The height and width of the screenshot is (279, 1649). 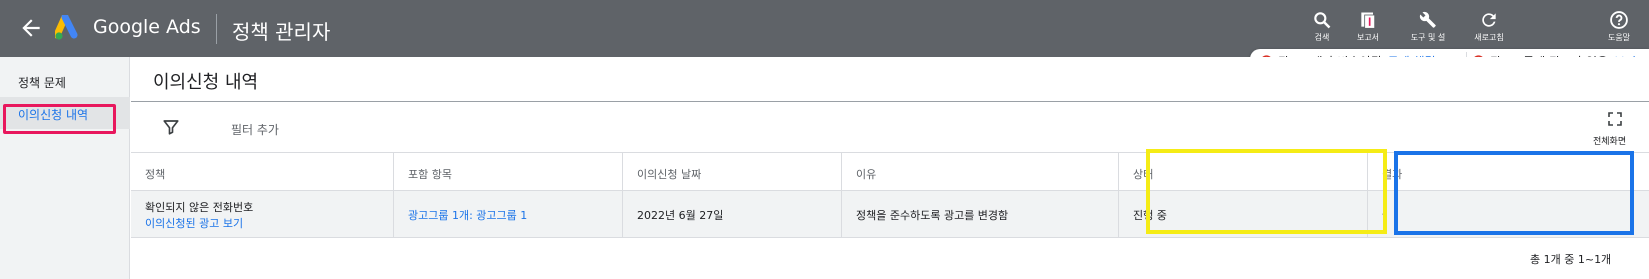 What do you see at coordinates (508, 171) in the screenshot?
I see `column-header-included: 포함 항목` at bounding box center [508, 171].